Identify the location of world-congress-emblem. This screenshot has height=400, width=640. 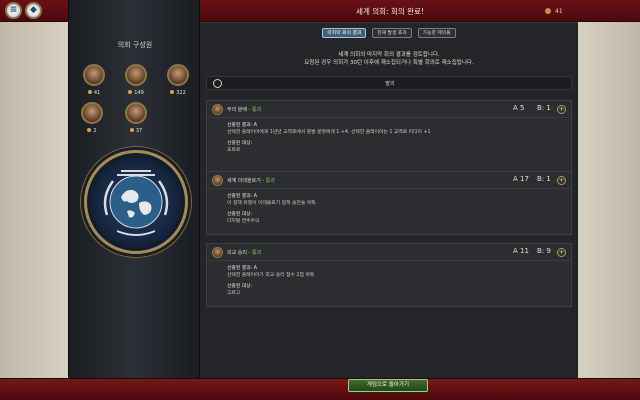
(136, 202).